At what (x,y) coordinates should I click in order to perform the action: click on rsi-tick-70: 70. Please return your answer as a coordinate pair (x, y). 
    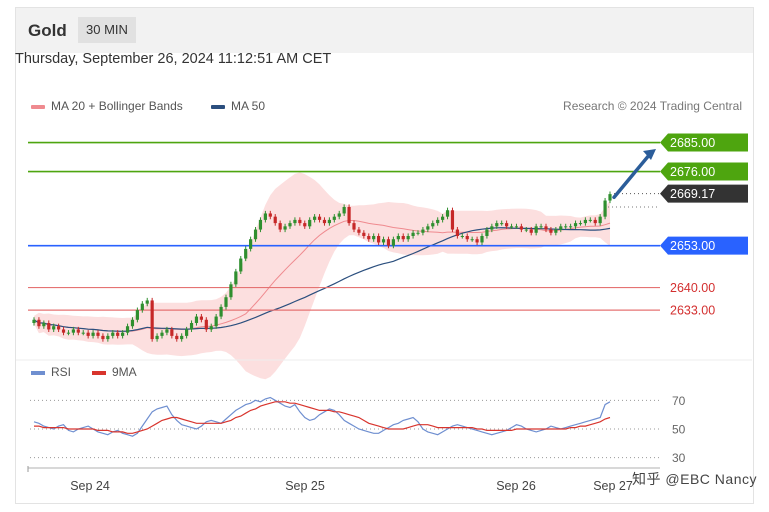
    Looking at the image, I should click on (679, 401).